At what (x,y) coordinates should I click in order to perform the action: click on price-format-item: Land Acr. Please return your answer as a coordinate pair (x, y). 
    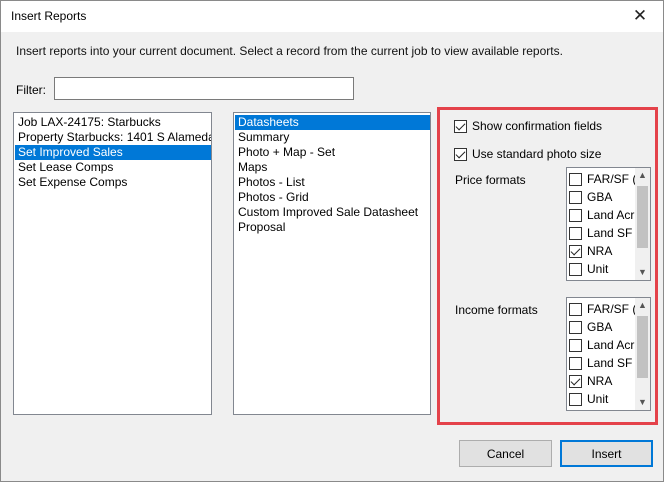
    Looking at the image, I should click on (602, 215).